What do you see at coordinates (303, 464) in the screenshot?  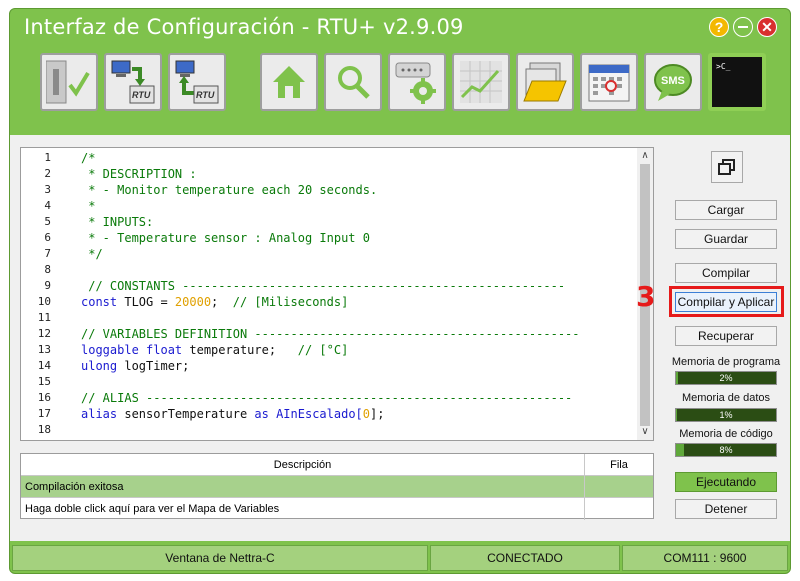 I see `column-header-description: Descripción` at bounding box center [303, 464].